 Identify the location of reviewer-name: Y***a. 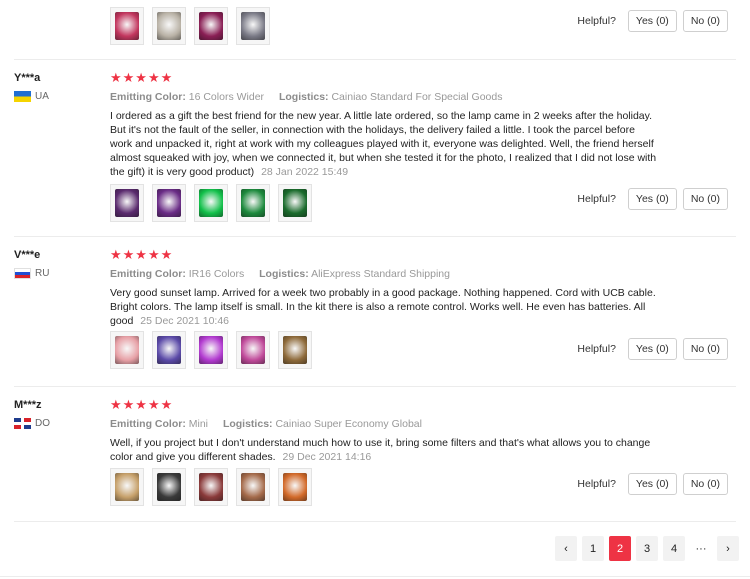
(27, 78).